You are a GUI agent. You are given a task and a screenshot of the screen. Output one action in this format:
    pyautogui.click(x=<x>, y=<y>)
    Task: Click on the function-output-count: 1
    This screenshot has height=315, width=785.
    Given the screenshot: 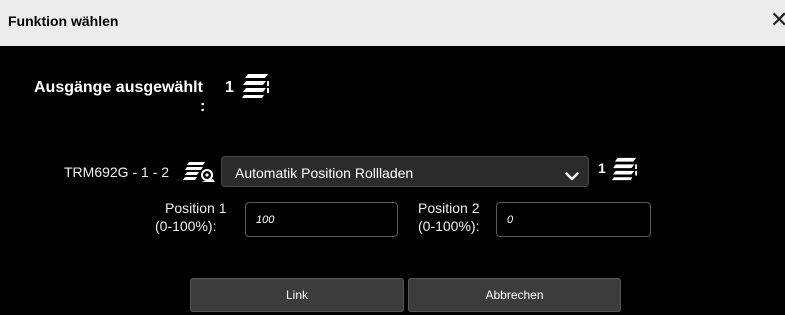 What is the action you would take?
    pyautogui.click(x=602, y=168)
    